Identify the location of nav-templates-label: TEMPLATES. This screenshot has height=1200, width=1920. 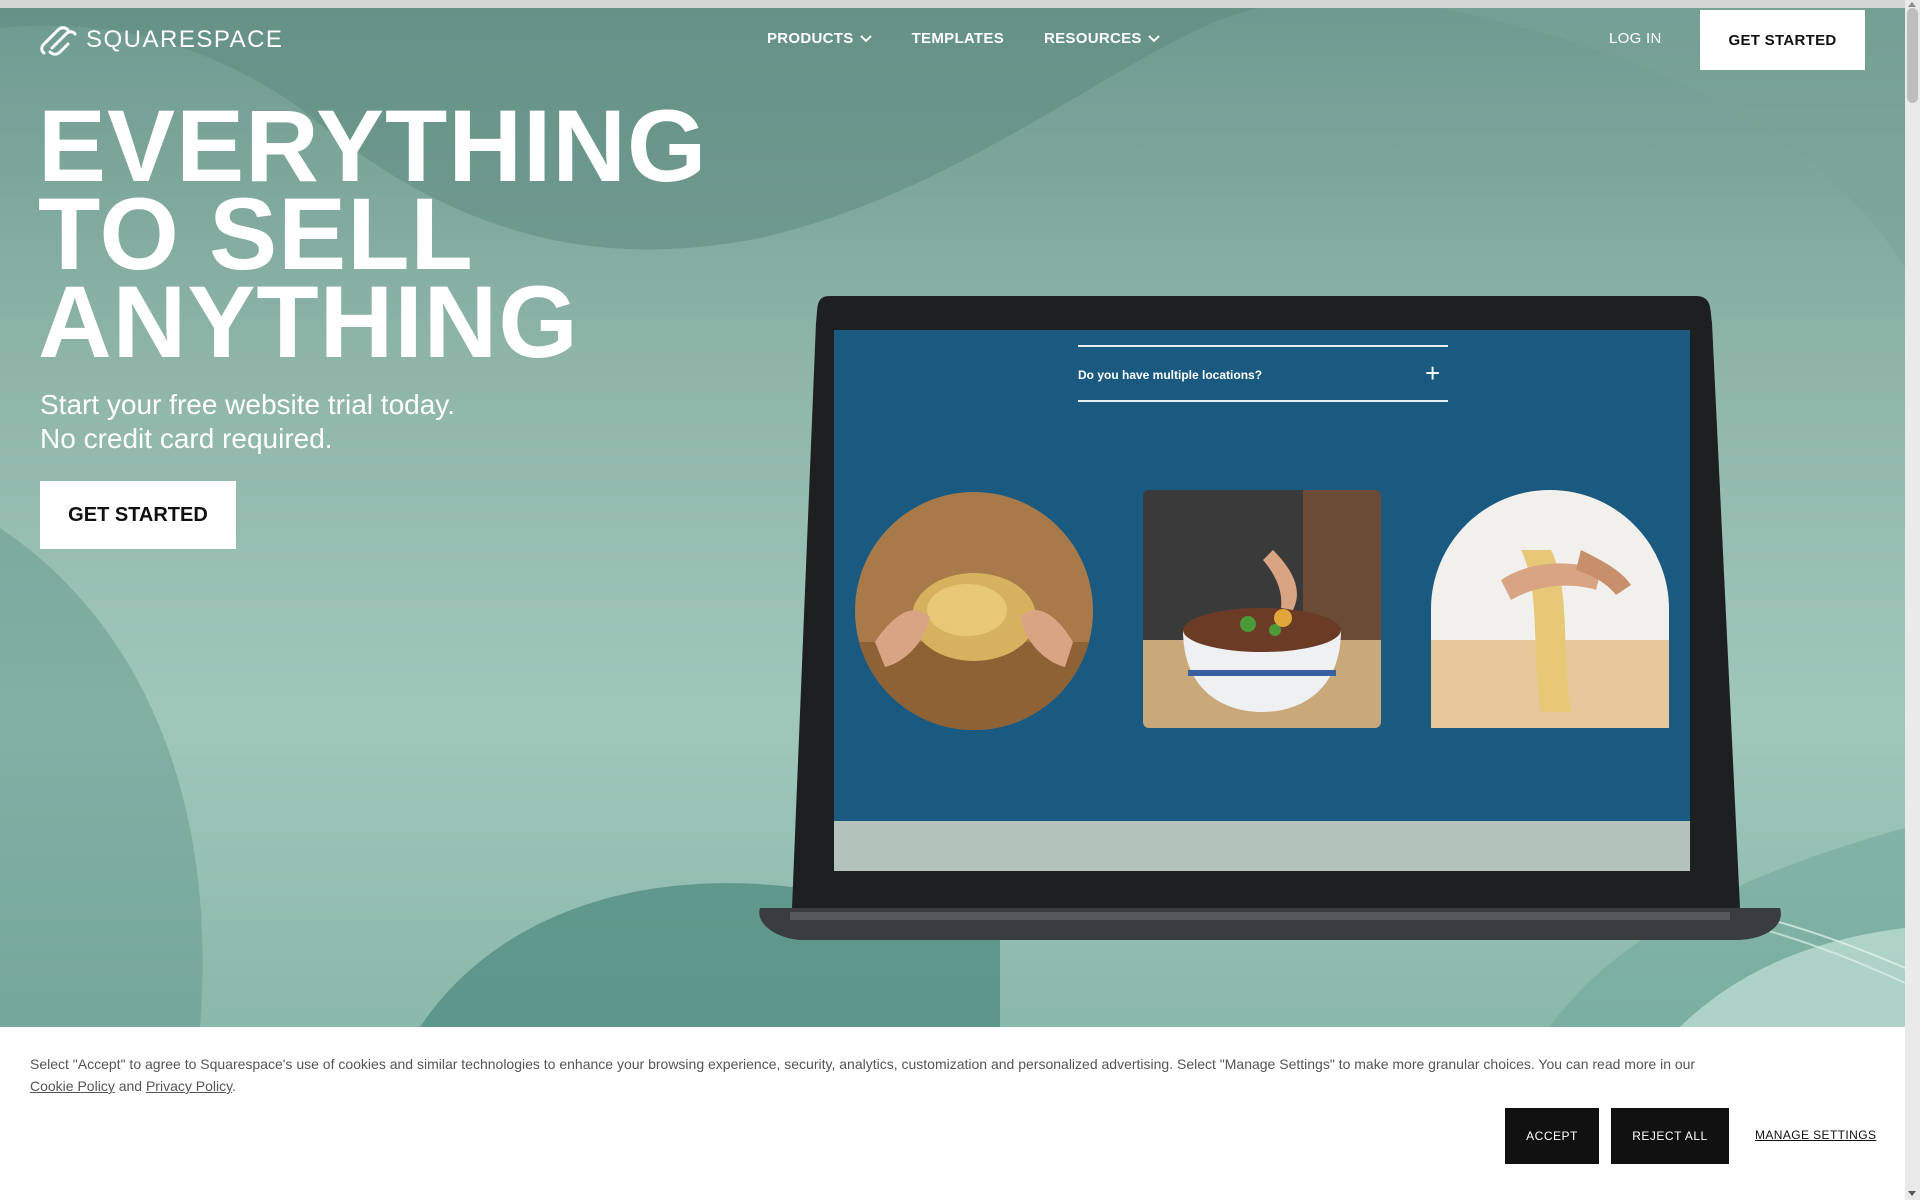
(957, 38).